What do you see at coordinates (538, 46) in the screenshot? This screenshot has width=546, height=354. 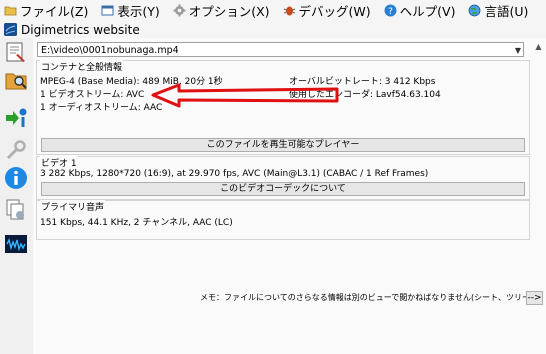 I see `scroll-up-icon: ▲` at bounding box center [538, 46].